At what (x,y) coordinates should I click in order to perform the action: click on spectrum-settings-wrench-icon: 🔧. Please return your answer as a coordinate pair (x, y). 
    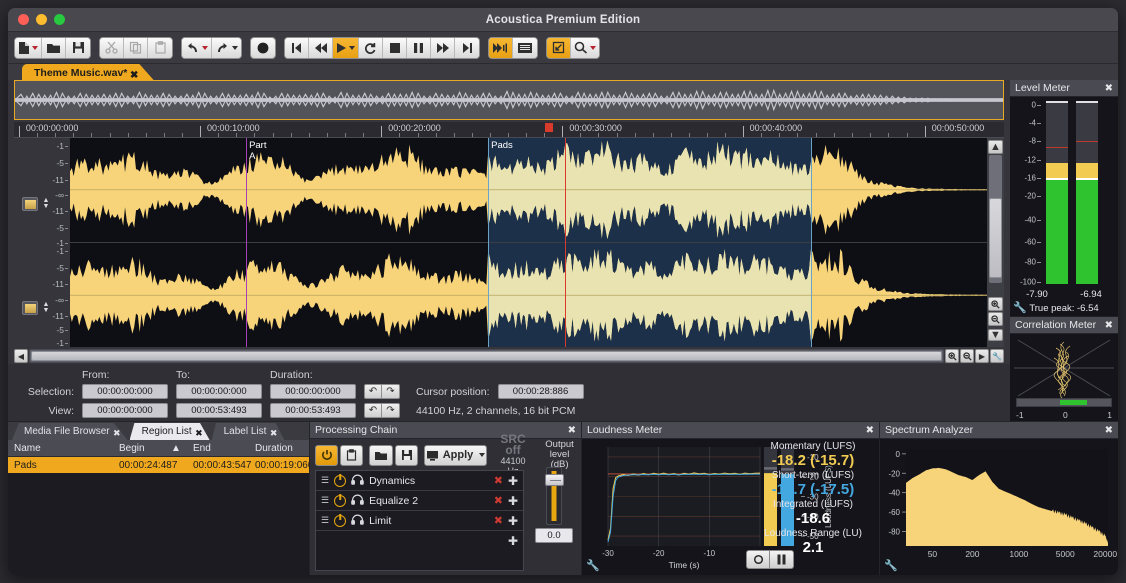
    Looking at the image, I should click on (891, 565).